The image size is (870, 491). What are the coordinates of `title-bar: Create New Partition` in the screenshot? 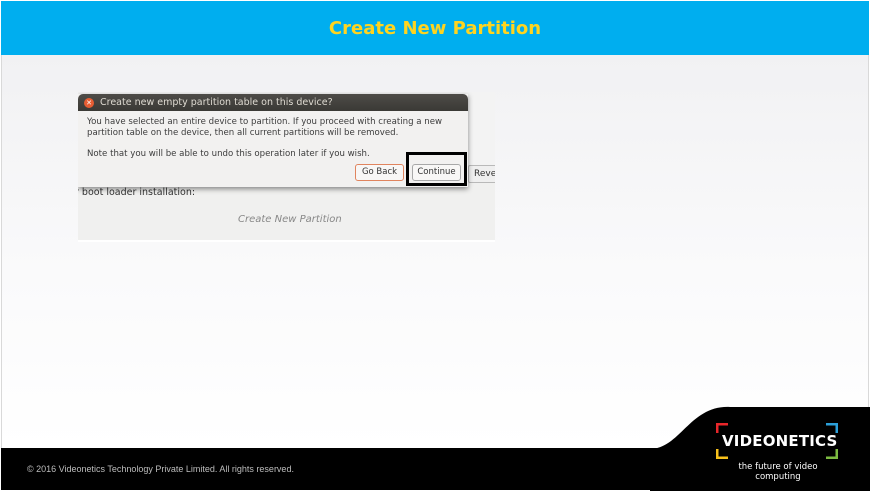 It's located at (435, 28).